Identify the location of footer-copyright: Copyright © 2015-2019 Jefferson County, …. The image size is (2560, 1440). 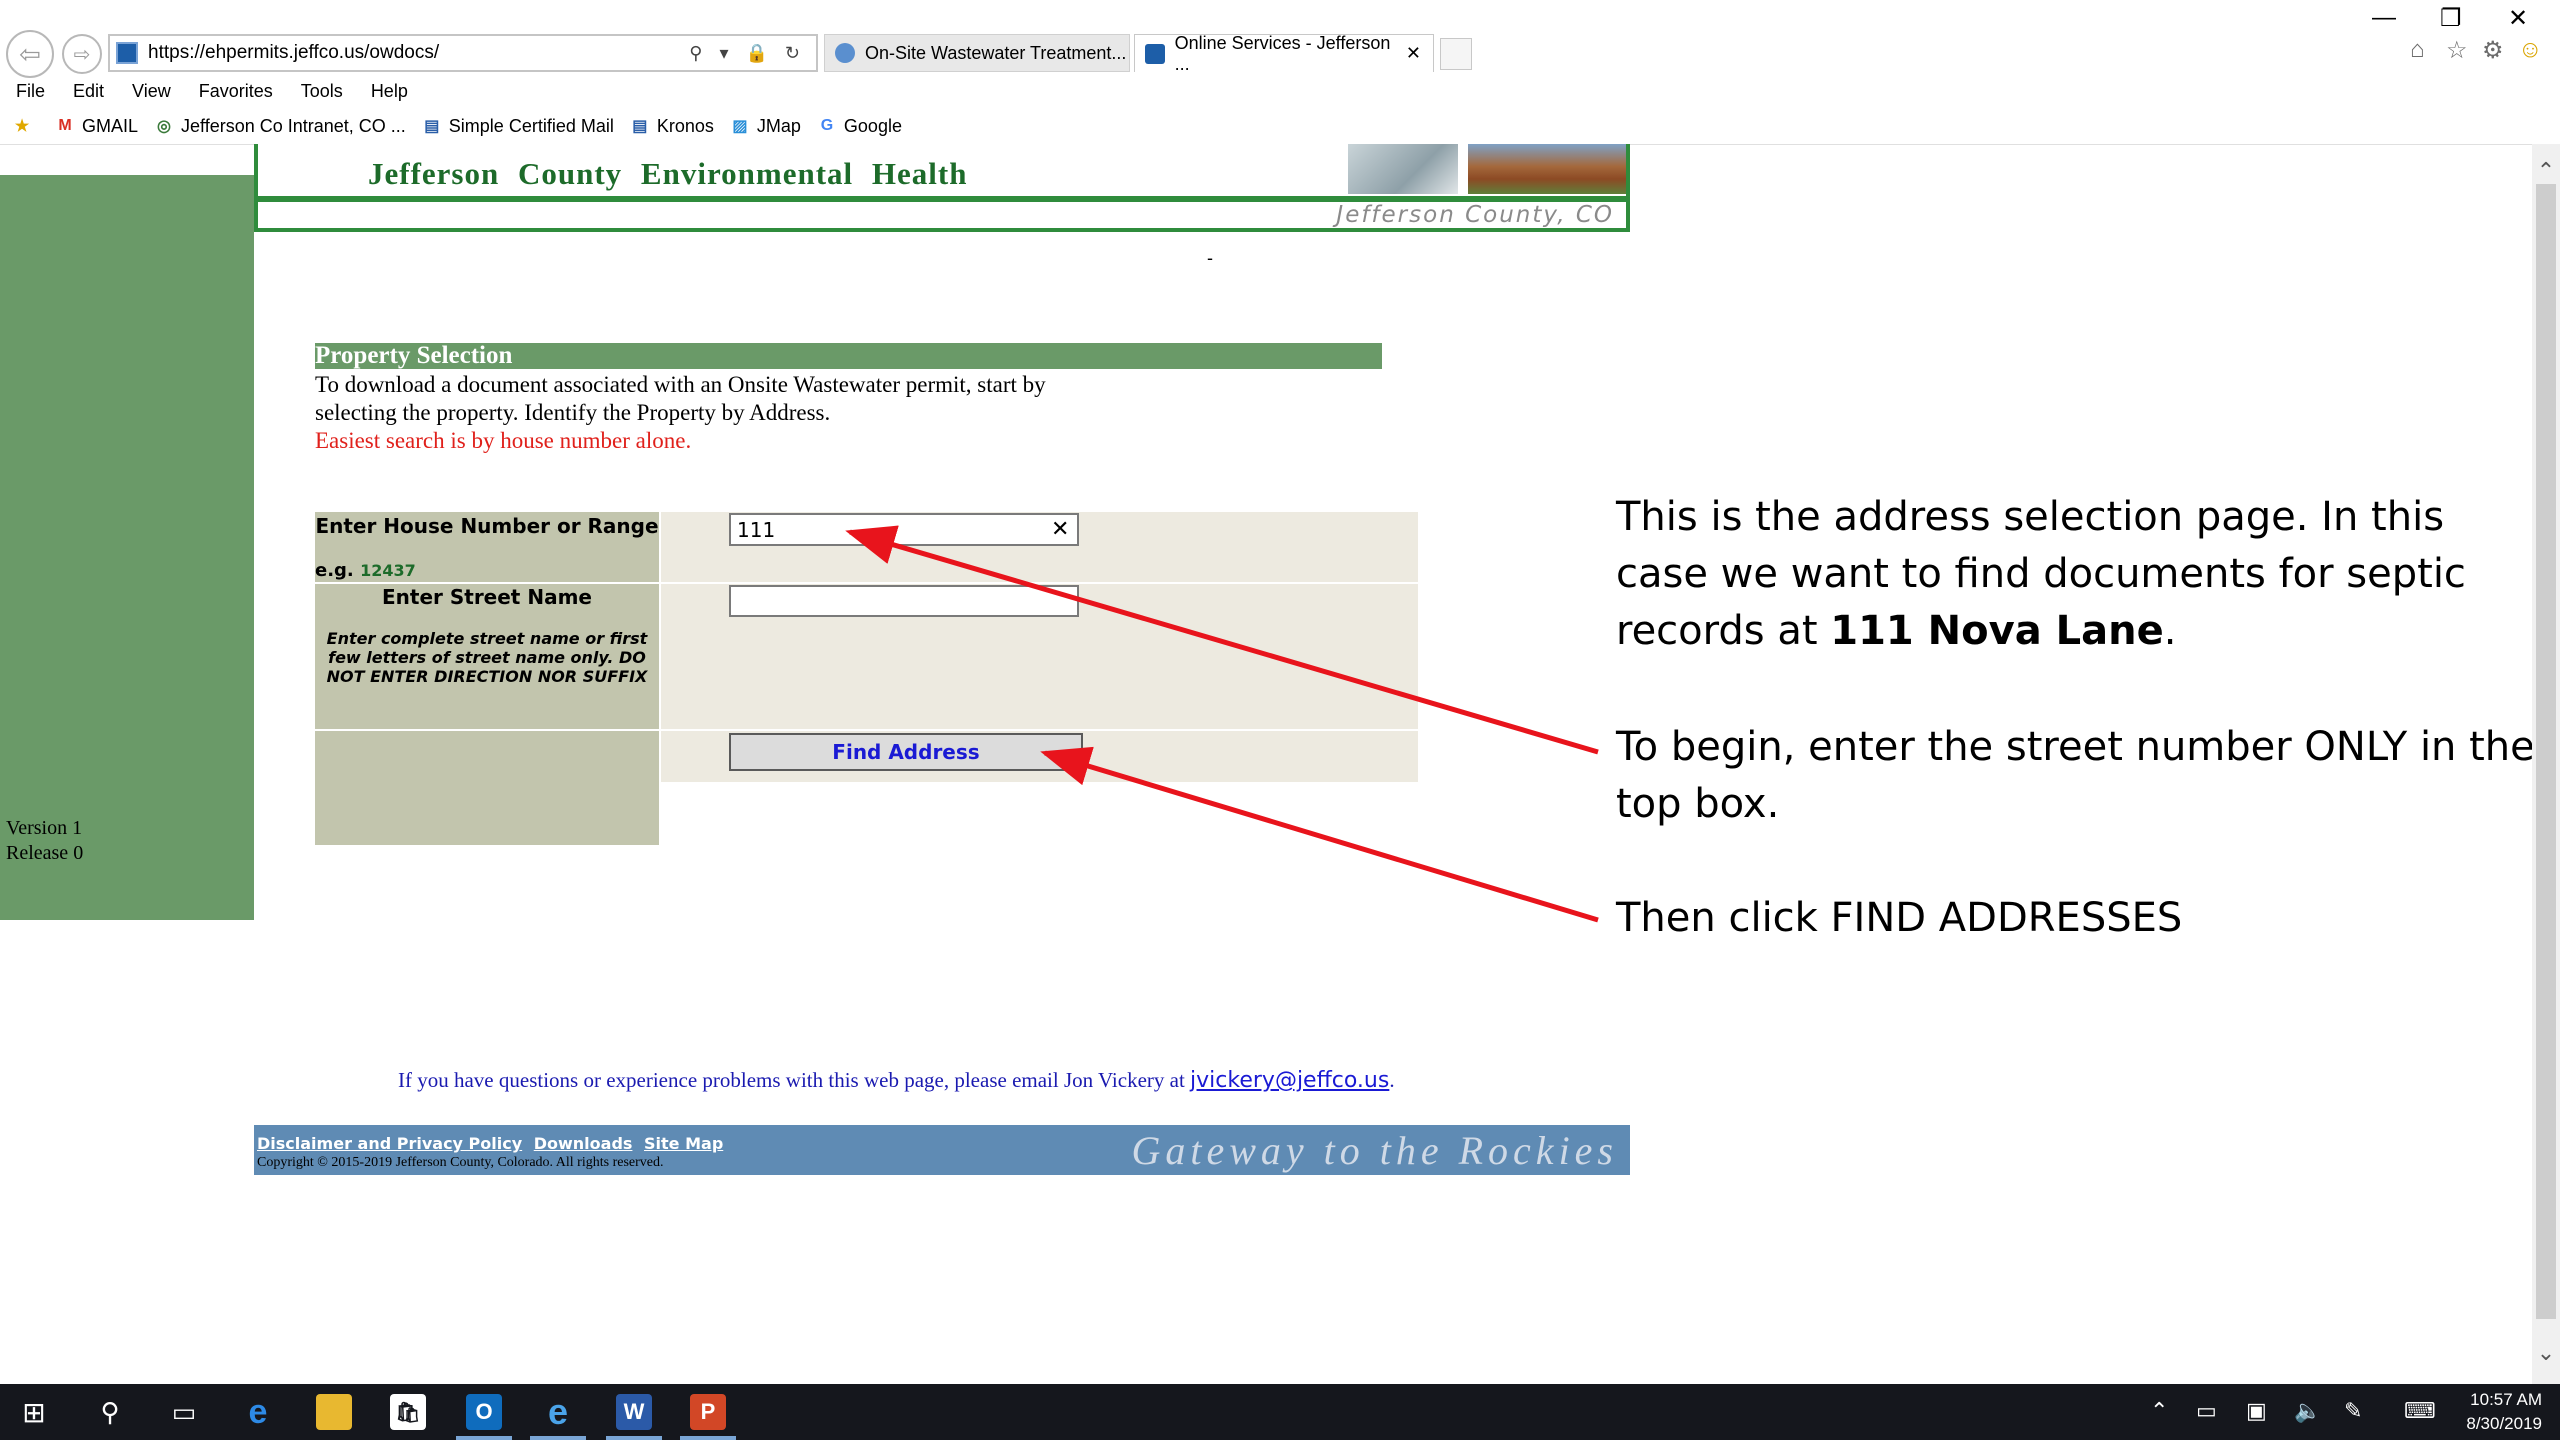
(460, 1162).